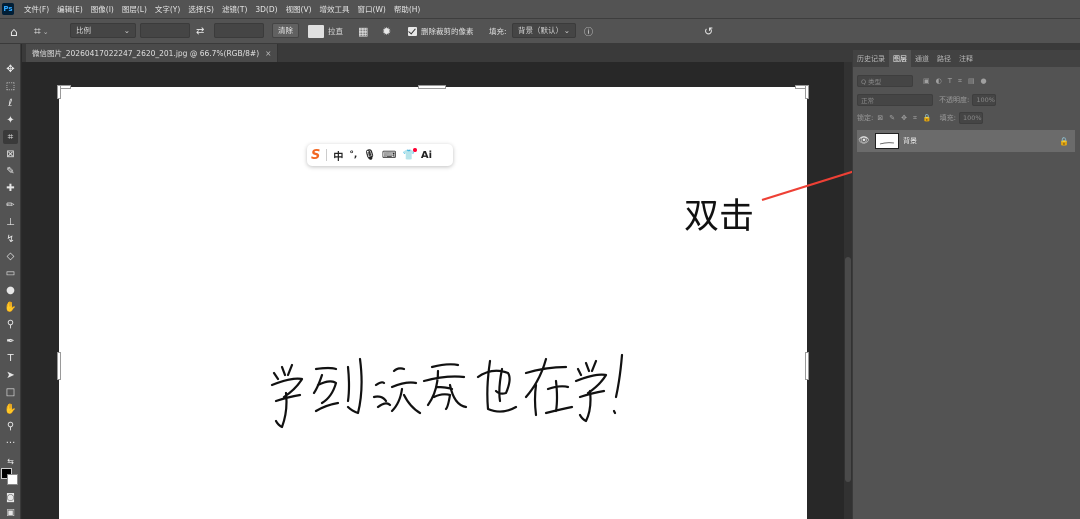 The height and width of the screenshot is (519, 1080). Describe the element at coordinates (10, 239) in the screenshot. I see `history-brush-icon: ↯` at that location.